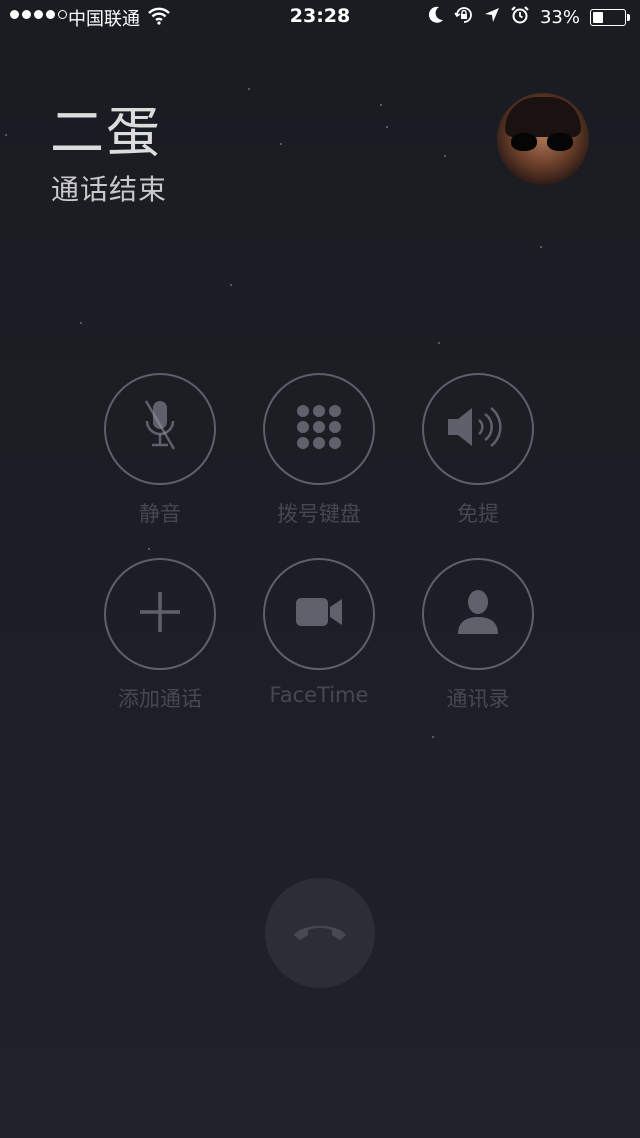 The height and width of the screenshot is (1138, 640). I want to click on battery-icon, so click(610, 17).